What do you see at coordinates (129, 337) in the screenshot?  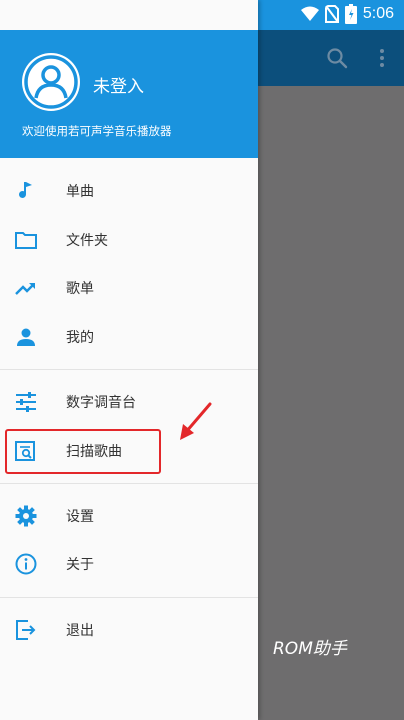 I see `menu-item-mine: 我的` at bounding box center [129, 337].